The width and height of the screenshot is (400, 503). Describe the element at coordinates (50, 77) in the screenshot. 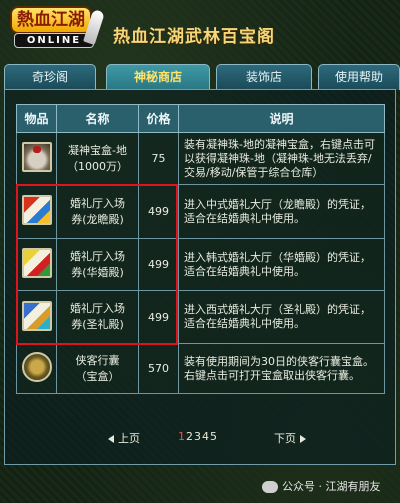

I see `tab-qizhenge: 奇珍阁` at that location.